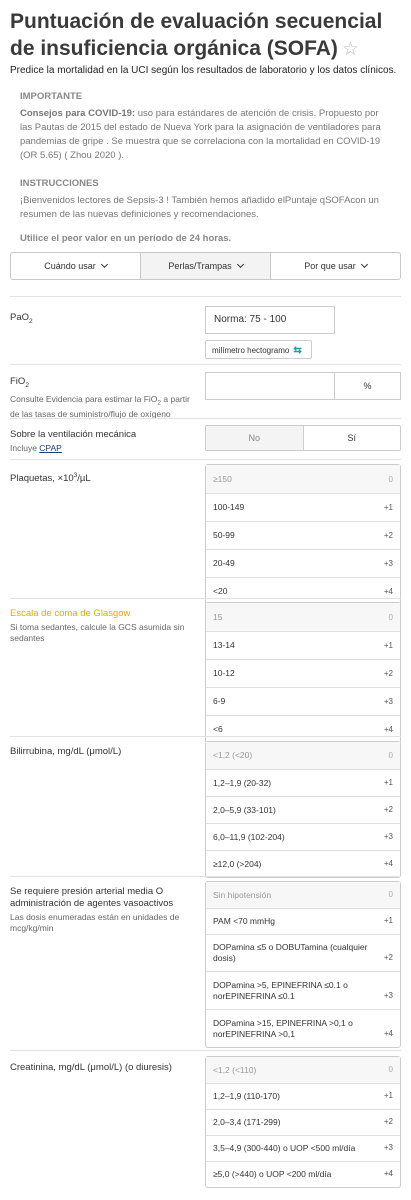 This screenshot has height=1200, width=411. Describe the element at coordinates (303, 729) in the screenshot. I see `option-glasgow-4: <6 +4` at that location.